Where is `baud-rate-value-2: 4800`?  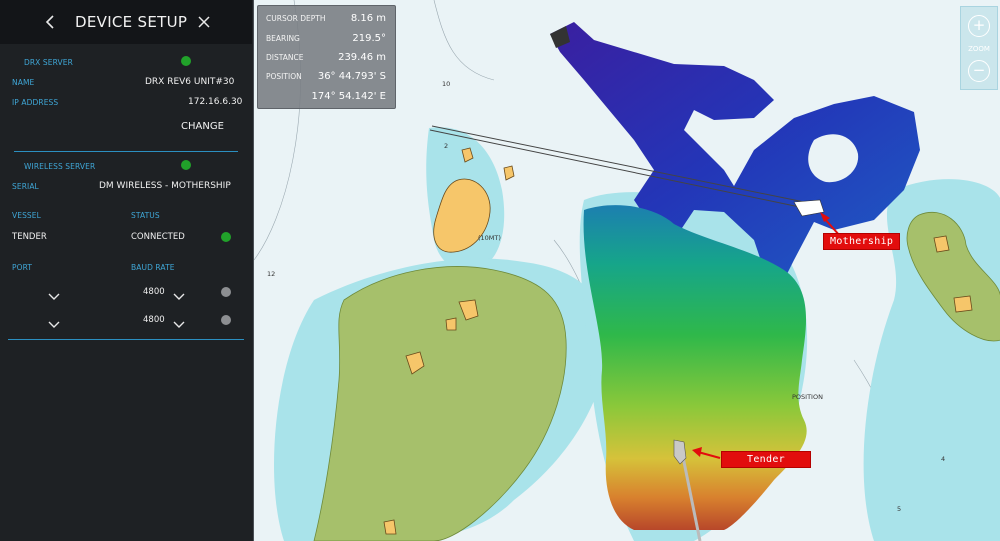 baud-rate-value-2: 4800 is located at coordinates (154, 320).